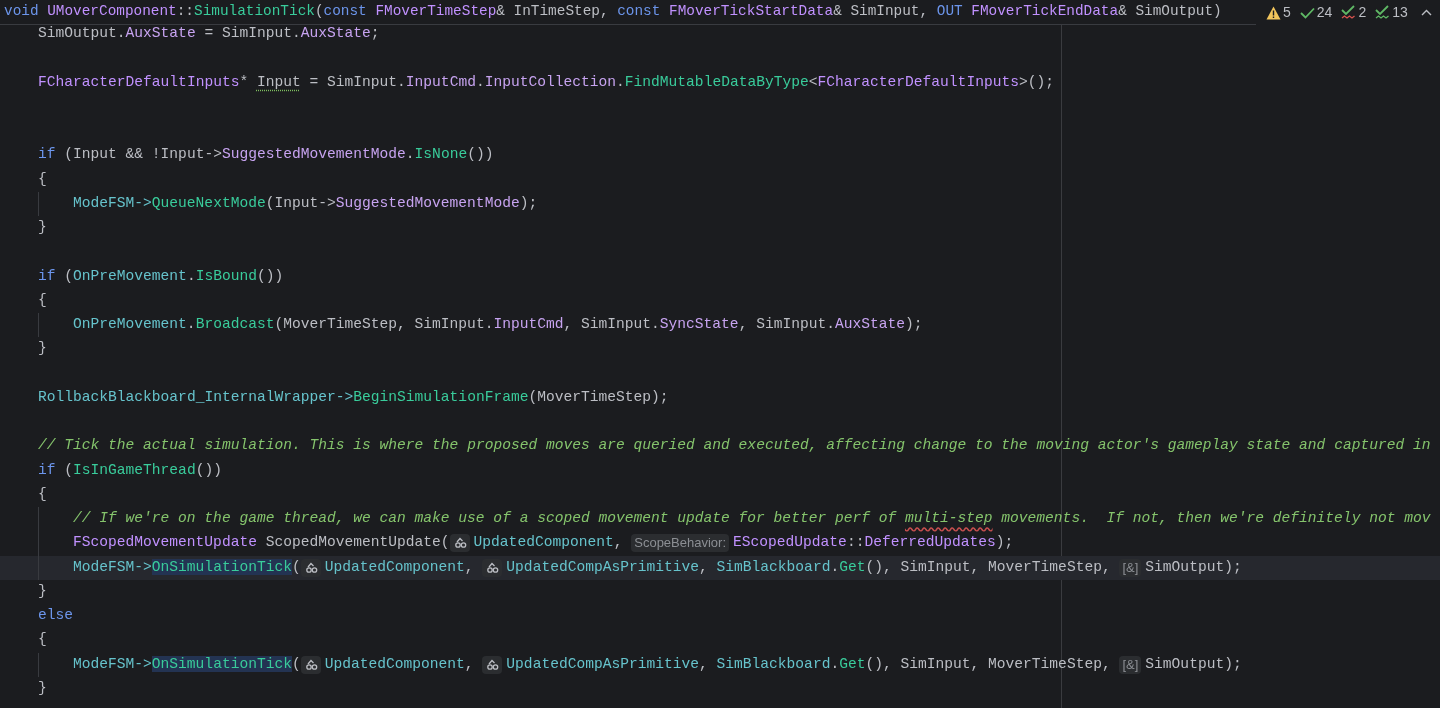 Image resolution: width=1440 pixels, height=708 pixels. Describe the element at coordinates (752, 519) in the screenshot. I see `code-text: // If we're on the game thread, we can make use of a scoped movement update for better perf of multi-step movements. If not, then we're definitely not mov` at that location.